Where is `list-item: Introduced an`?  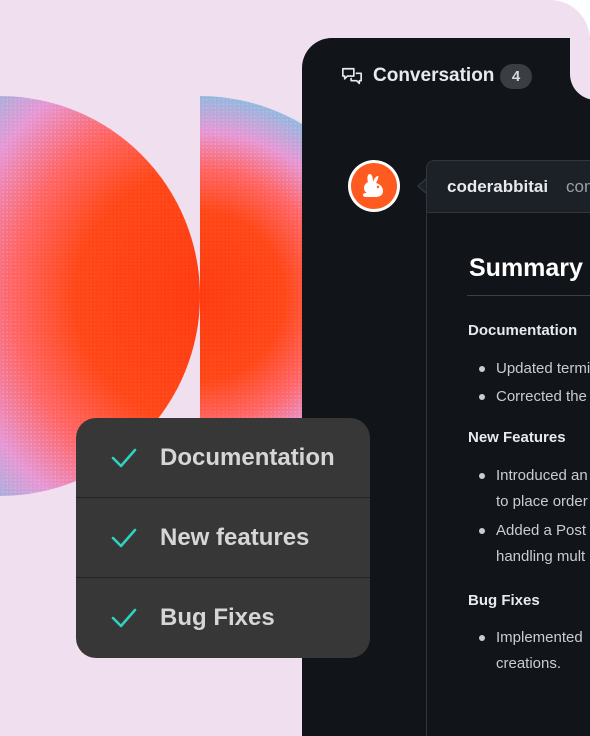 list-item: Introduced an is located at coordinates (542, 475).